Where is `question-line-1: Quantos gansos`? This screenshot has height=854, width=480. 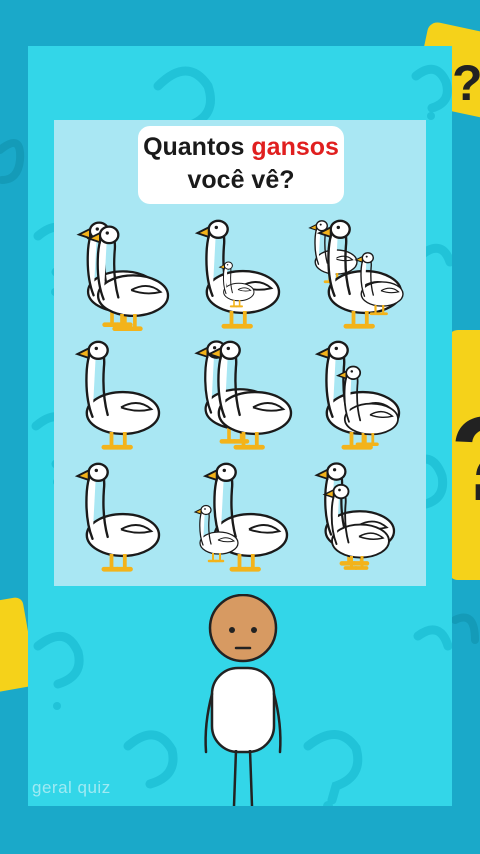 question-line-1: Quantos gansos is located at coordinates (241, 147).